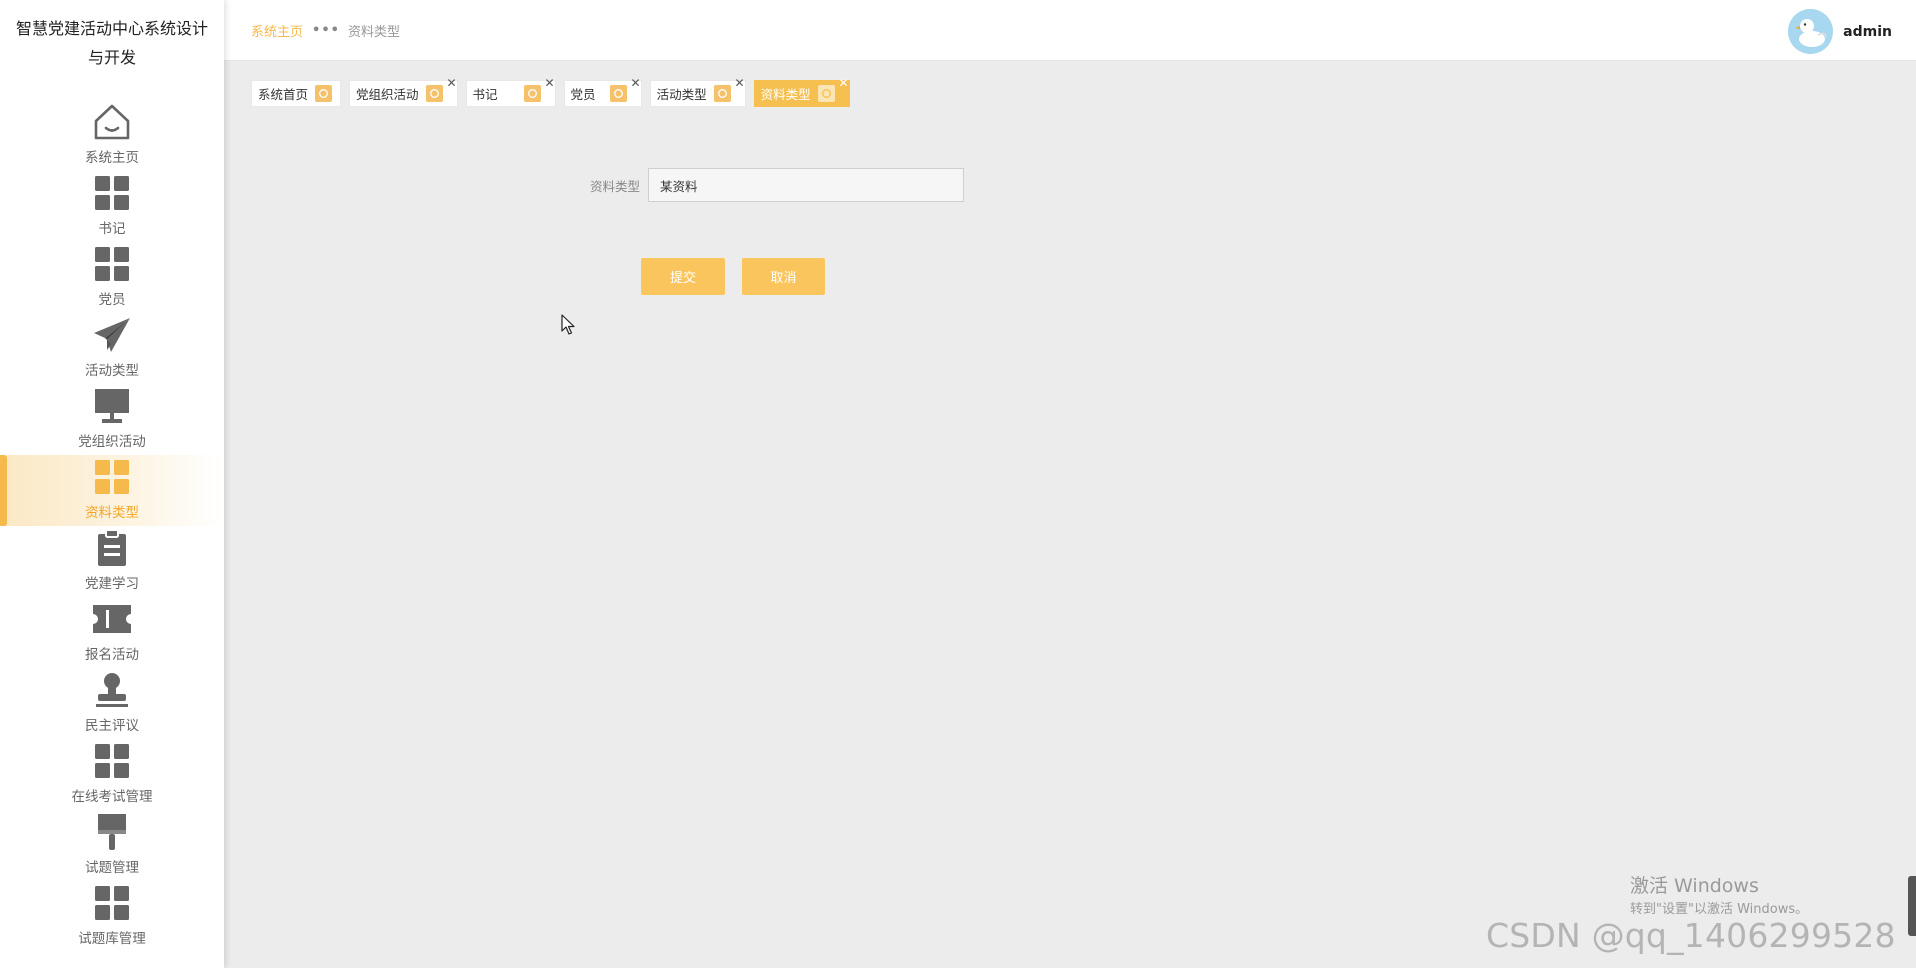 The image size is (1916, 968). Describe the element at coordinates (112, 158) in the screenshot. I see `sidebar-item-label: 系统主页` at that location.